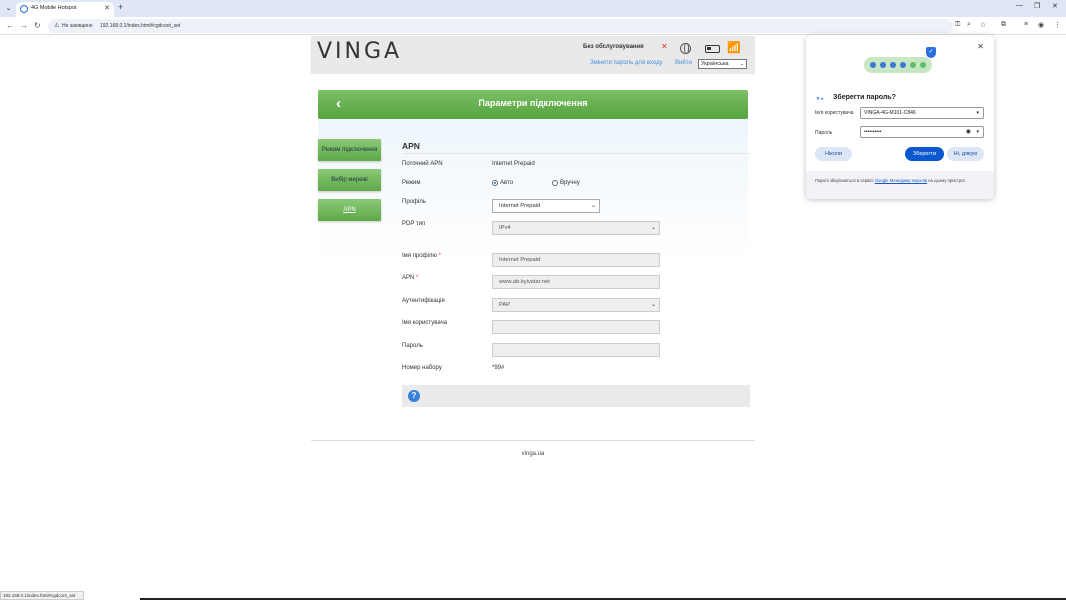  What do you see at coordinates (931, 52) in the screenshot?
I see `shield-check-icon: ✓` at bounding box center [931, 52].